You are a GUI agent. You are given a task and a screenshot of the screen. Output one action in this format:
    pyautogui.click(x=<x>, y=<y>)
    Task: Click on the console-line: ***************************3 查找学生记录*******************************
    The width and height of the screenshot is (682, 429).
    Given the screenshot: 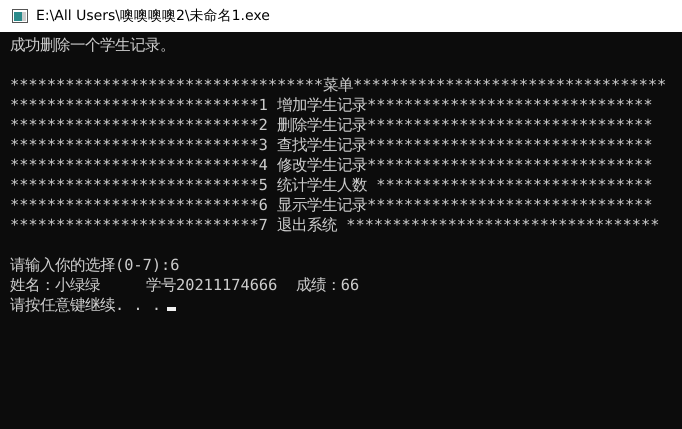 What is the action you would take?
    pyautogui.click(x=331, y=145)
    